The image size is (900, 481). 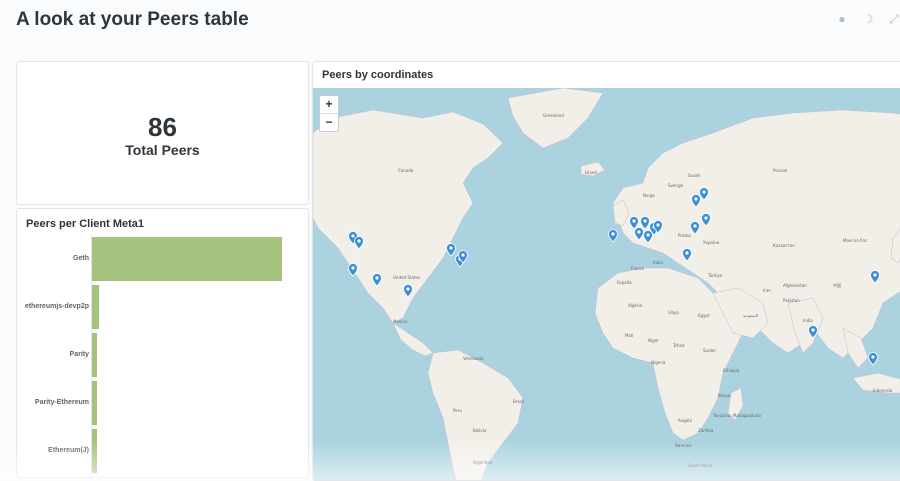 What do you see at coordinates (784, 245) in the screenshot?
I see `map-place-label: Казахстан` at bounding box center [784, 245].